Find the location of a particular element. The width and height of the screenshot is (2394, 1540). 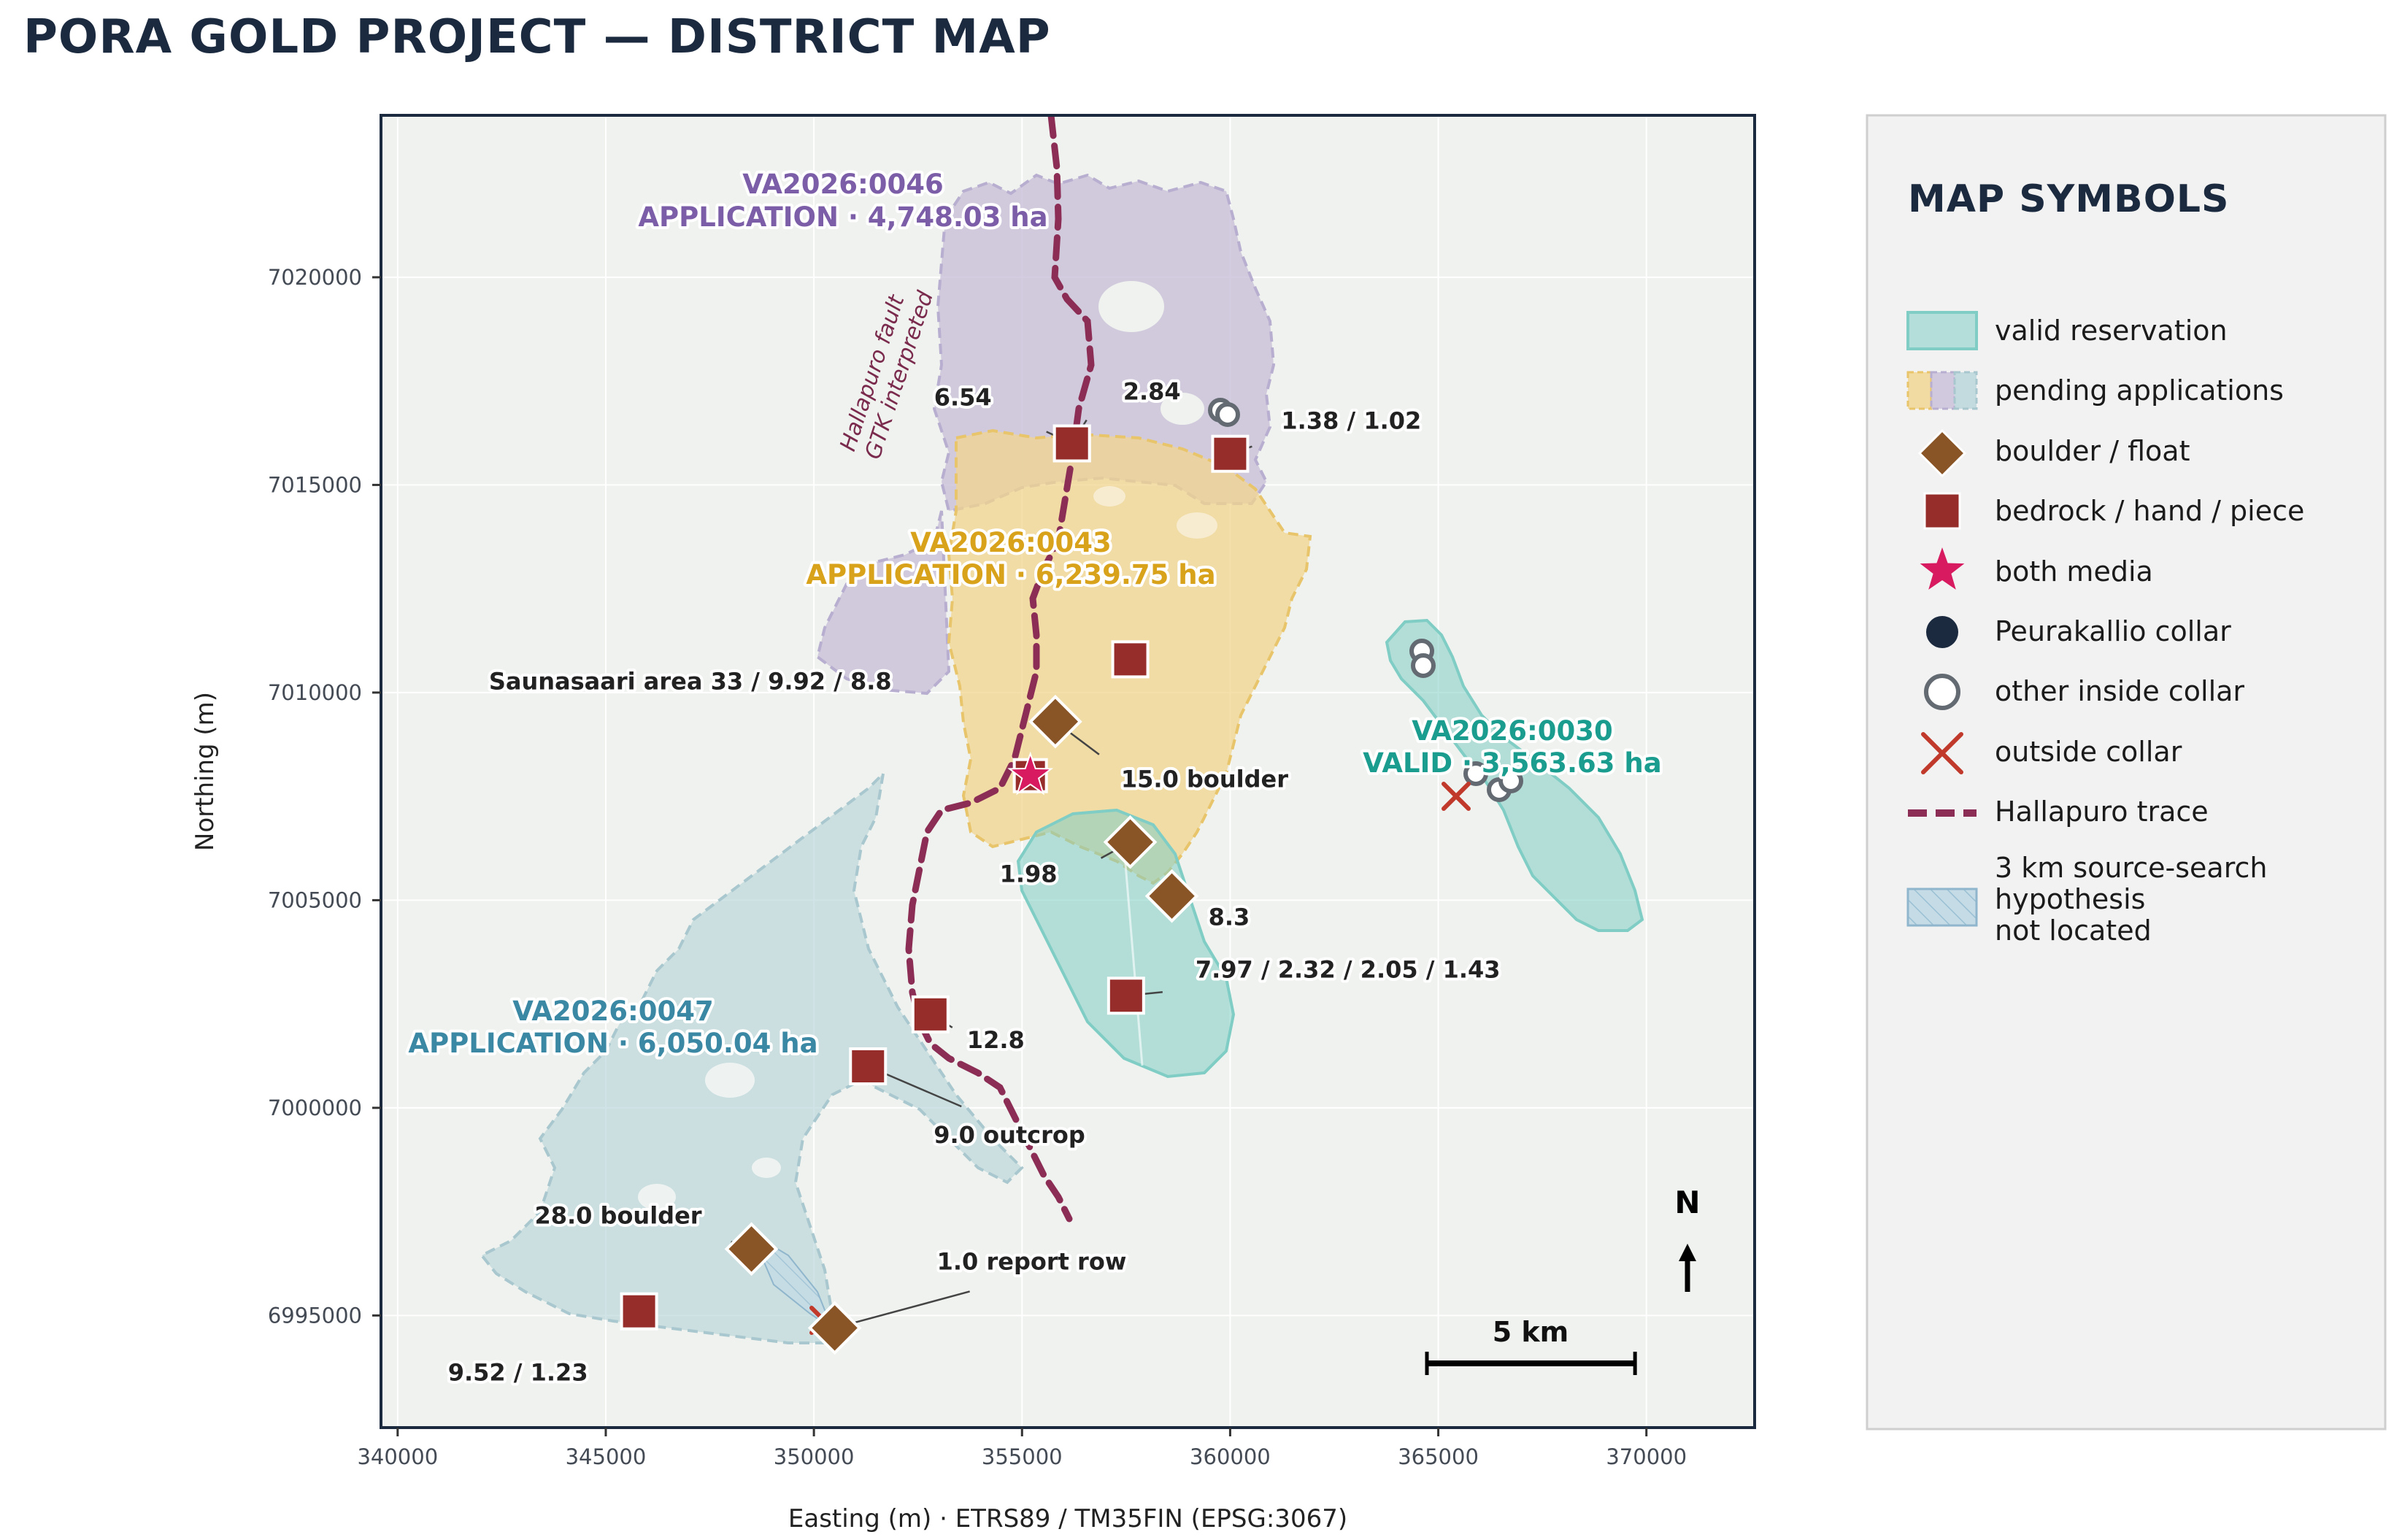

sample-label: 28.0 boulder is located at coordinates (617, 1215).